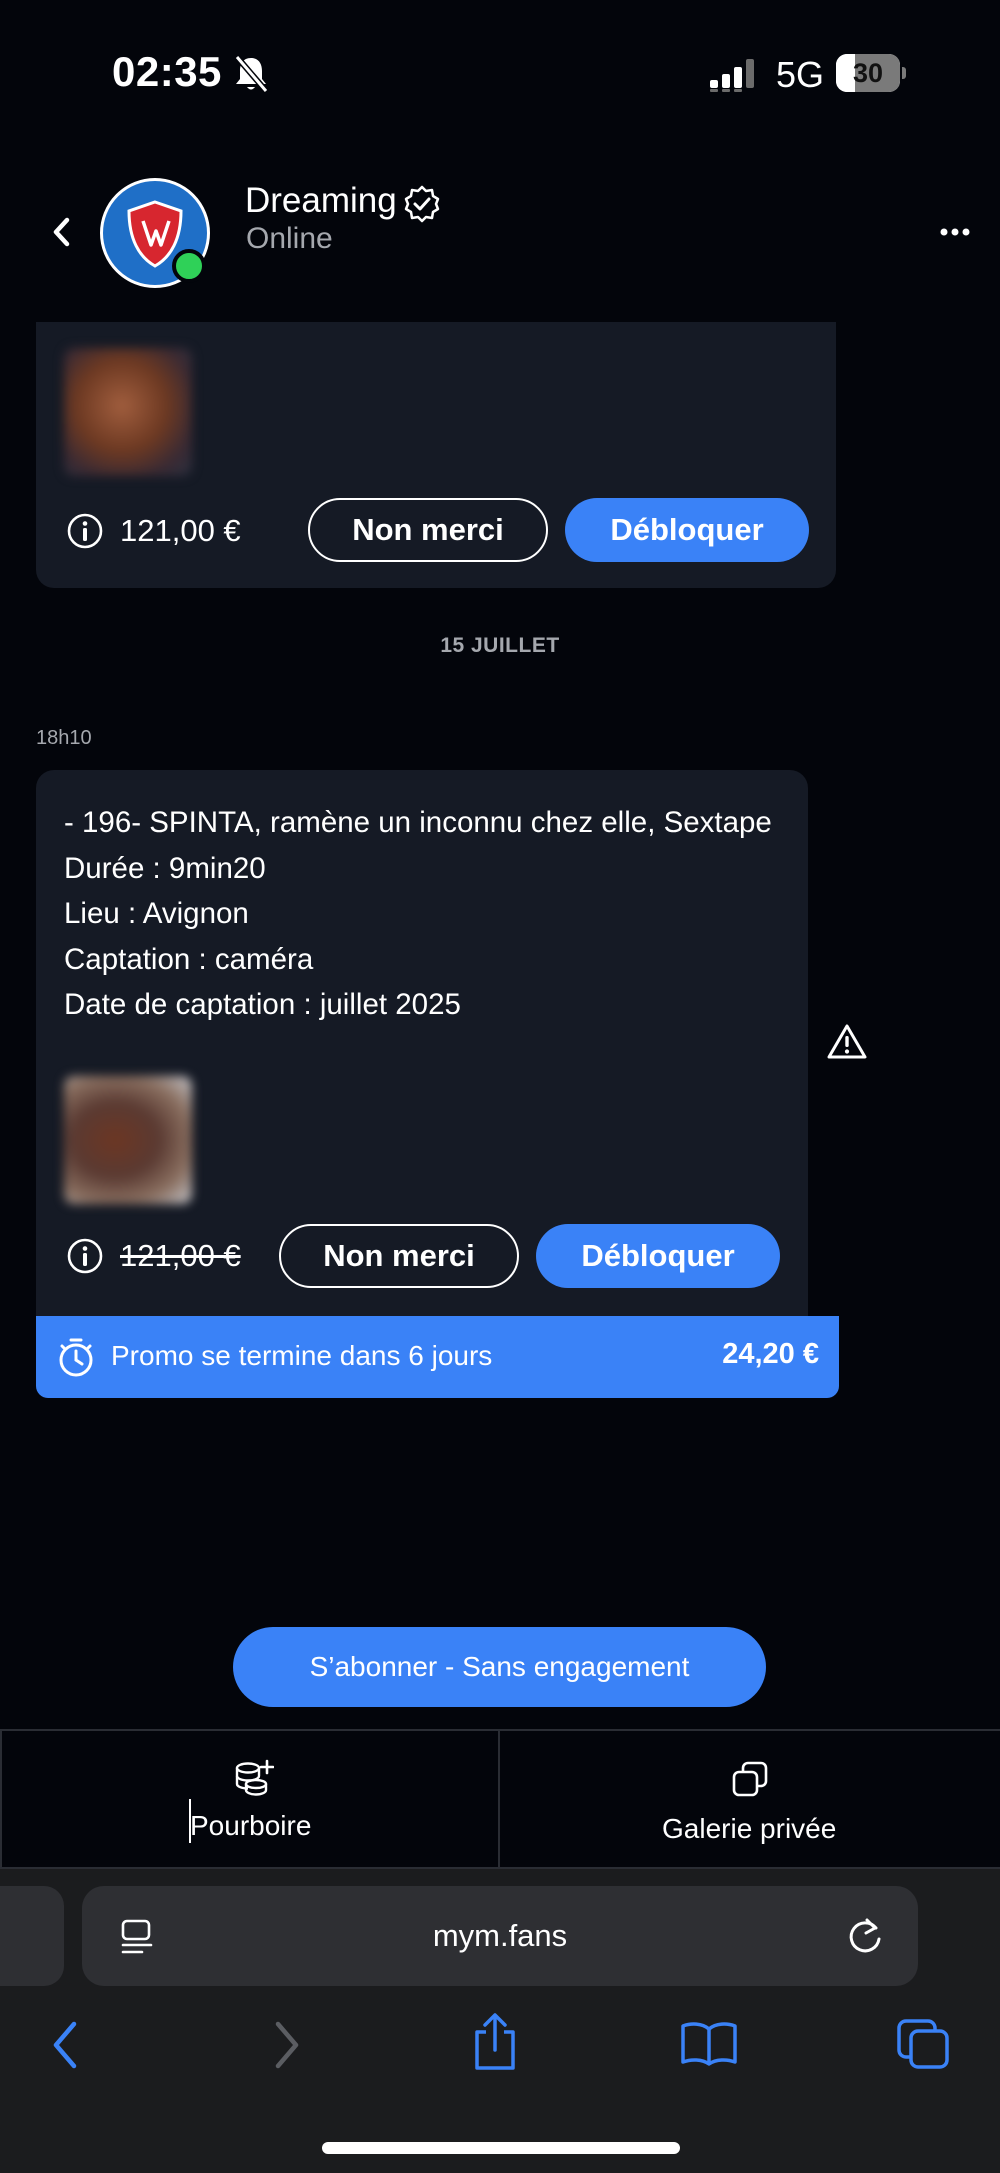  What do you see at coordinates (422, 204) in the screenshot?
I see `verified-badge-icon` at bounding box center [422, 204].